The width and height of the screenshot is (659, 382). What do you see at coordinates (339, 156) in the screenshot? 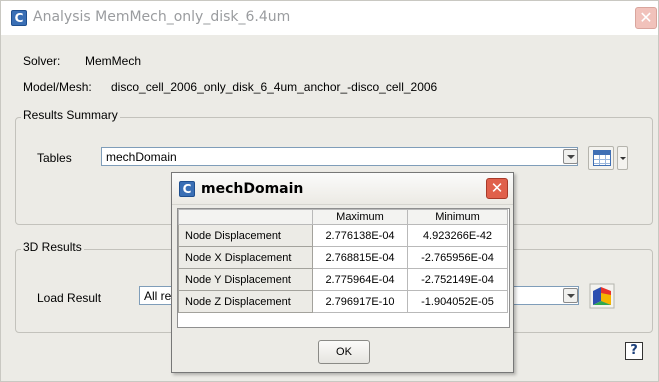
I see `tables-select: mechDomain` at bounding box center [339, 156].